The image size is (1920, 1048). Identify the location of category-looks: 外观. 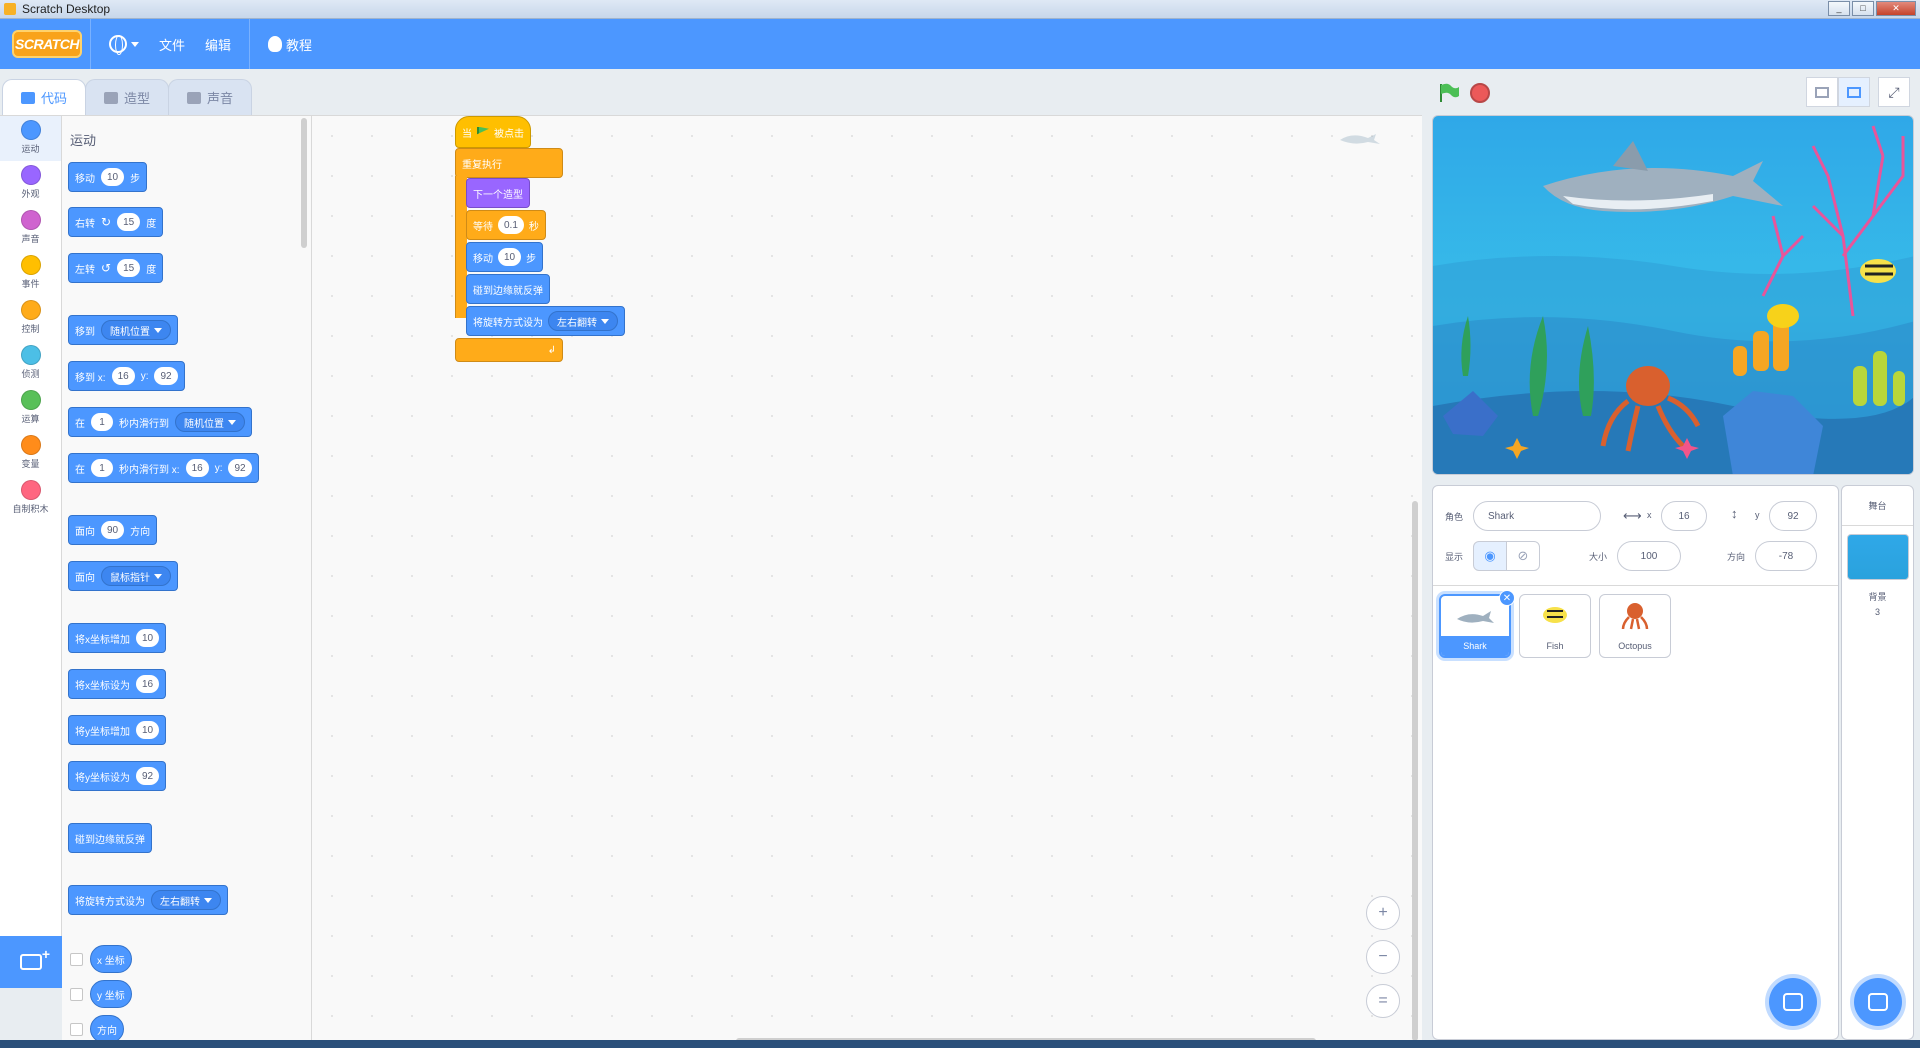
(30, 183).